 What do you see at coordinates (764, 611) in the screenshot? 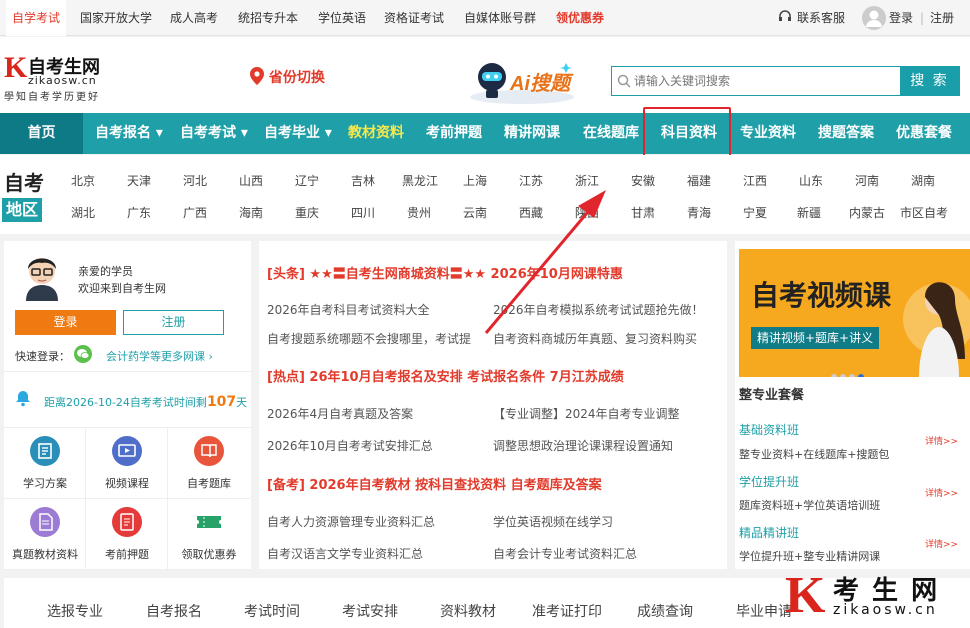
I see `footer-link: 毕业申请` at bounding box center [764, 611].